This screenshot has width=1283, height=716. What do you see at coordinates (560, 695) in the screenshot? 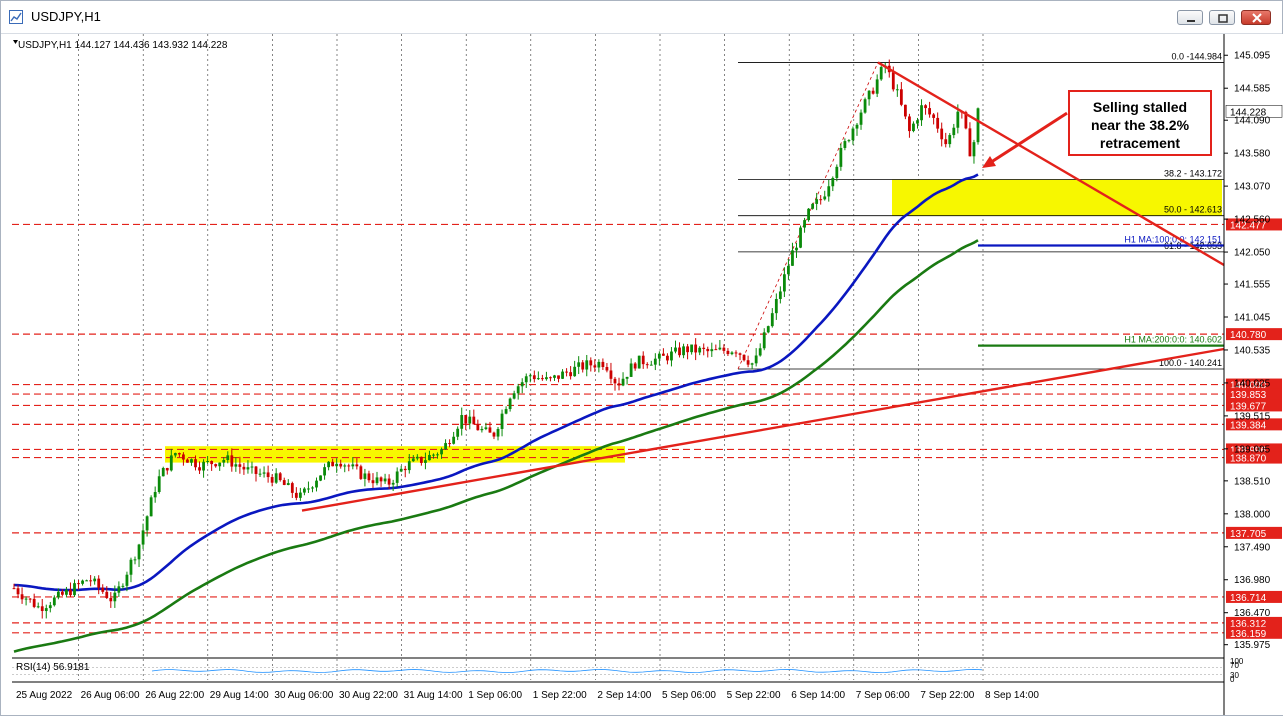
I see `x-tick-label: 1 Sep 22:00` at bounding box center [560, 695].